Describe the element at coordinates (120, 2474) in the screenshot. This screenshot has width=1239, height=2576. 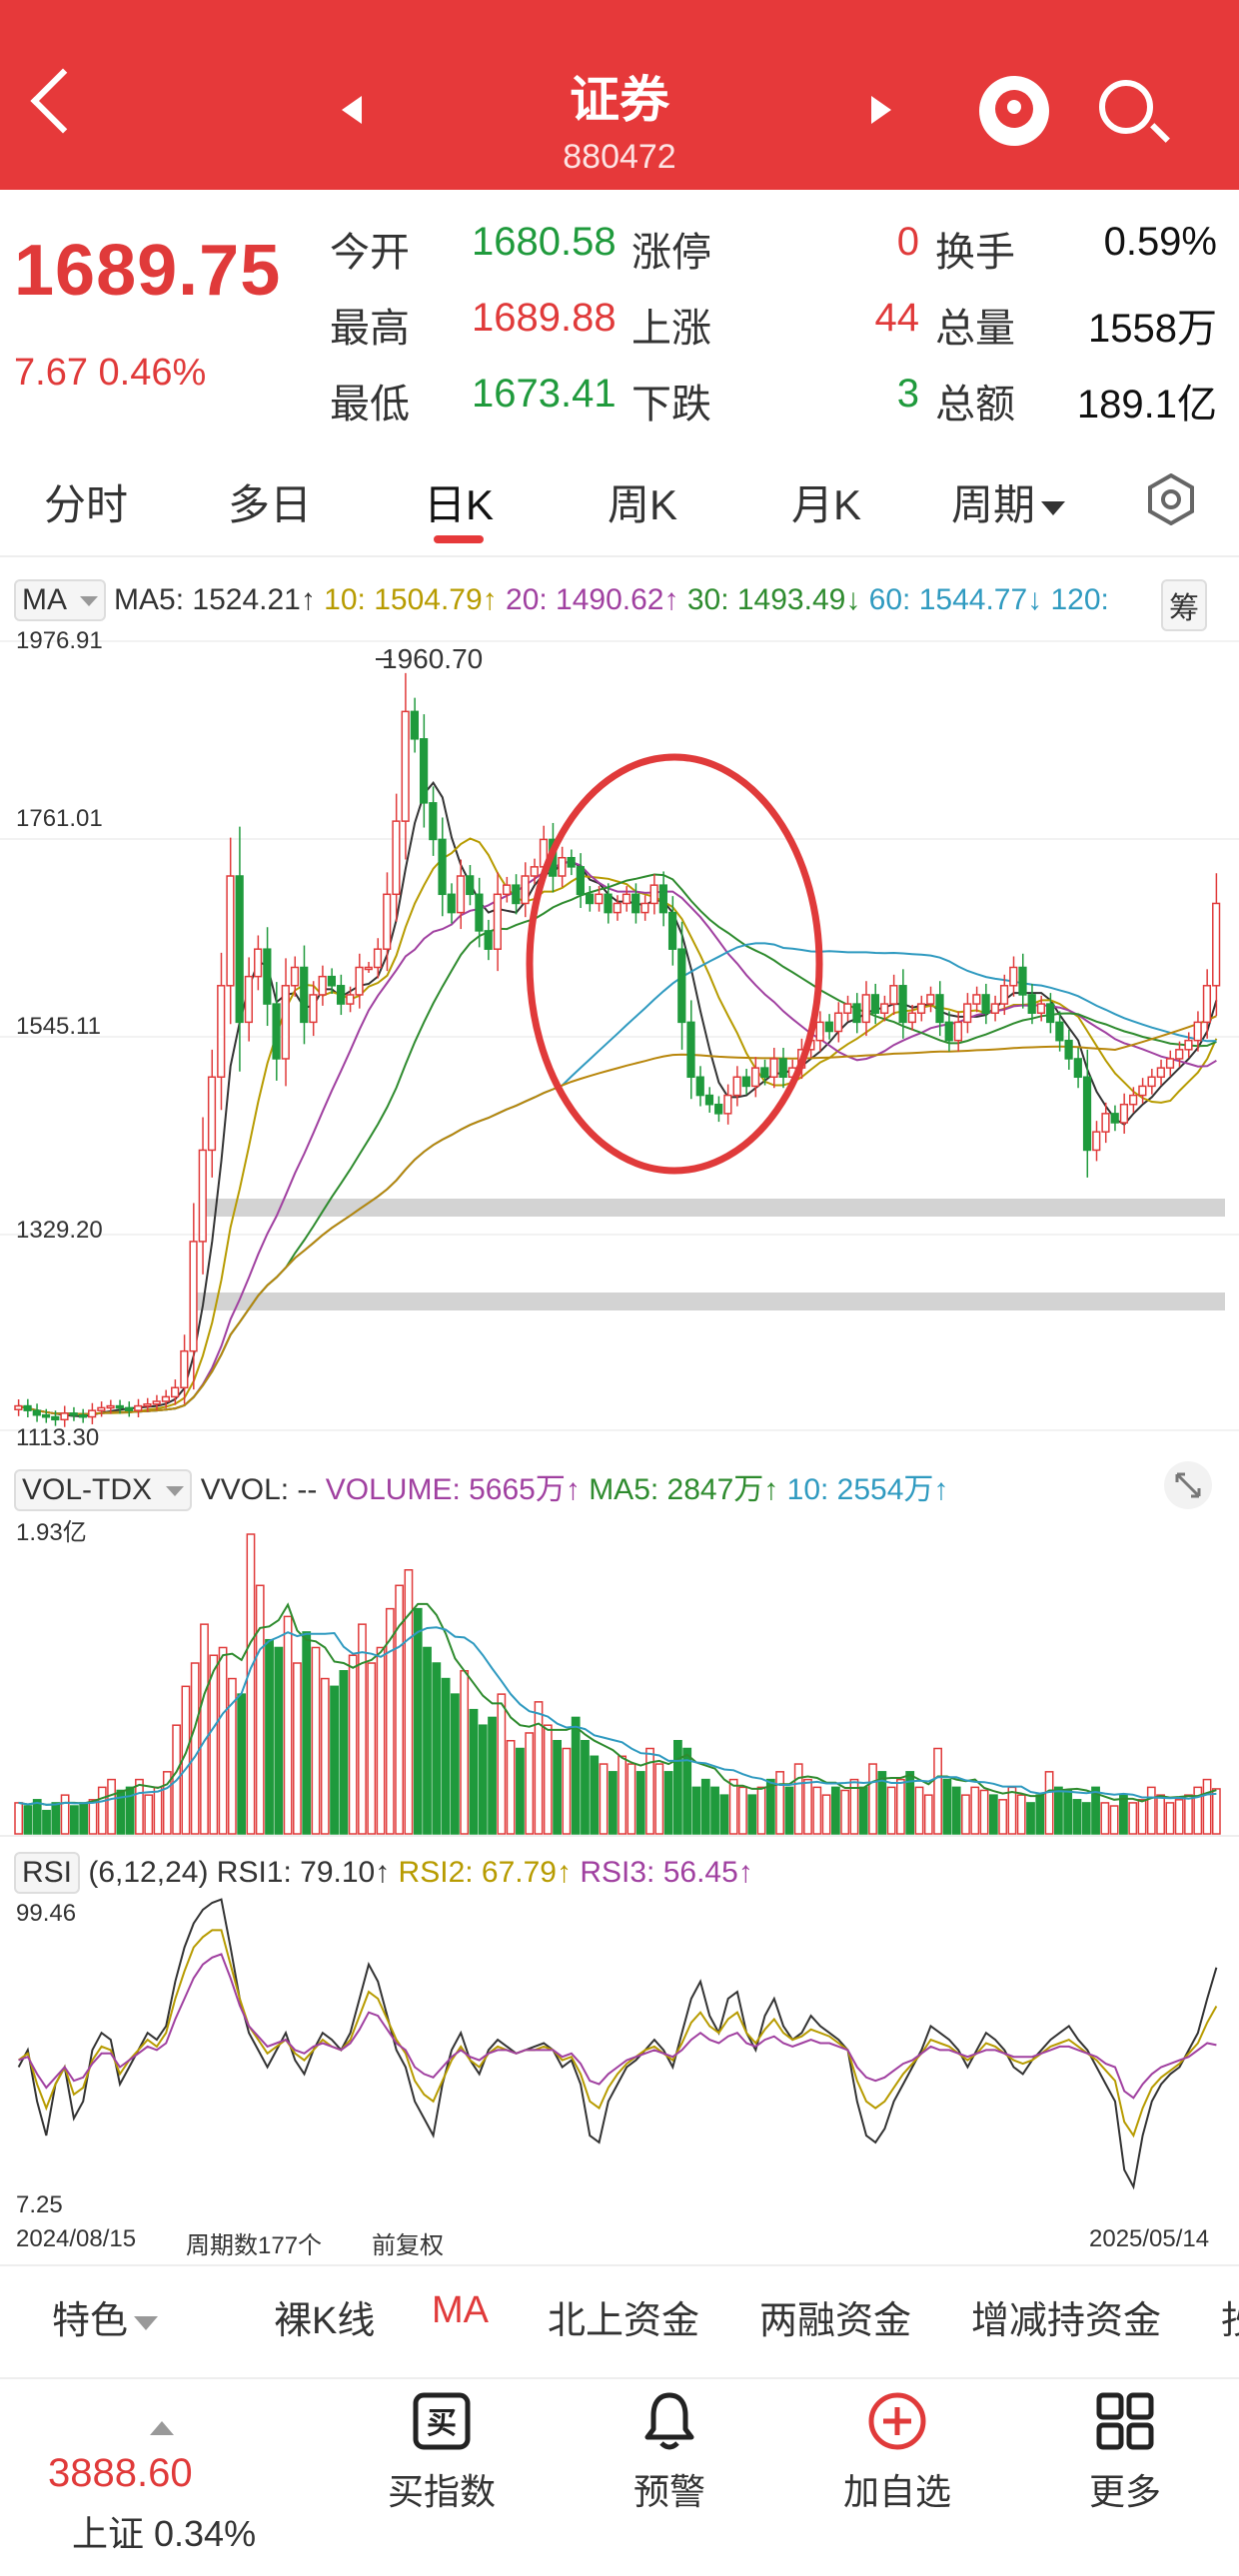
I see `index-value: 3888.60` at that location.